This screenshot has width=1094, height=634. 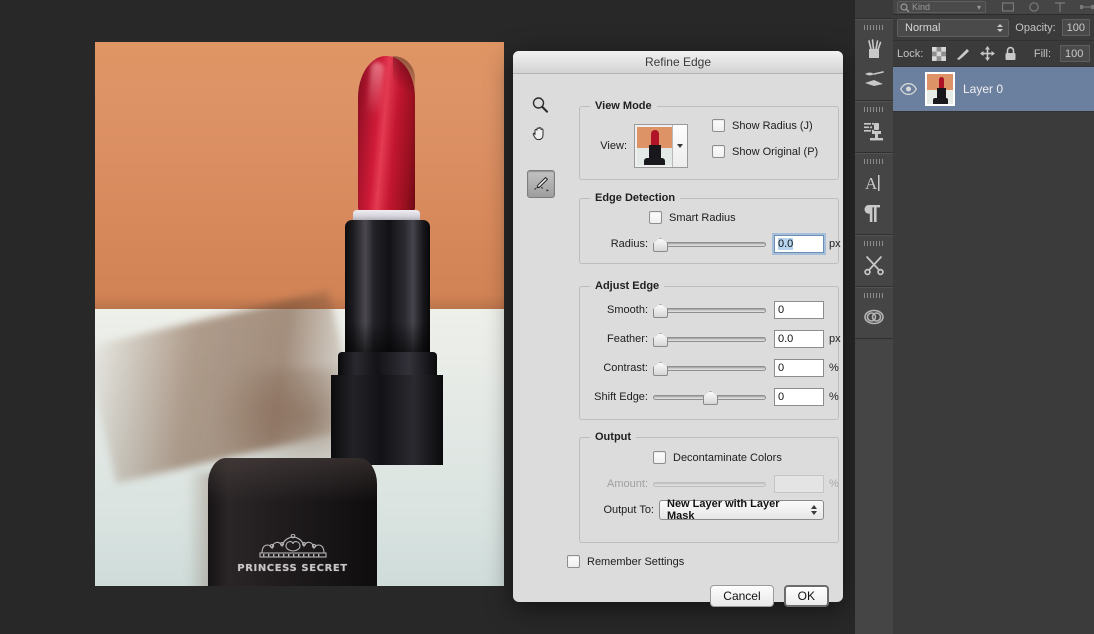 What do you see at coordinates (799, 368) in the screenshot?
I see `contrast-input: 0` at bounding box center [799, 368].